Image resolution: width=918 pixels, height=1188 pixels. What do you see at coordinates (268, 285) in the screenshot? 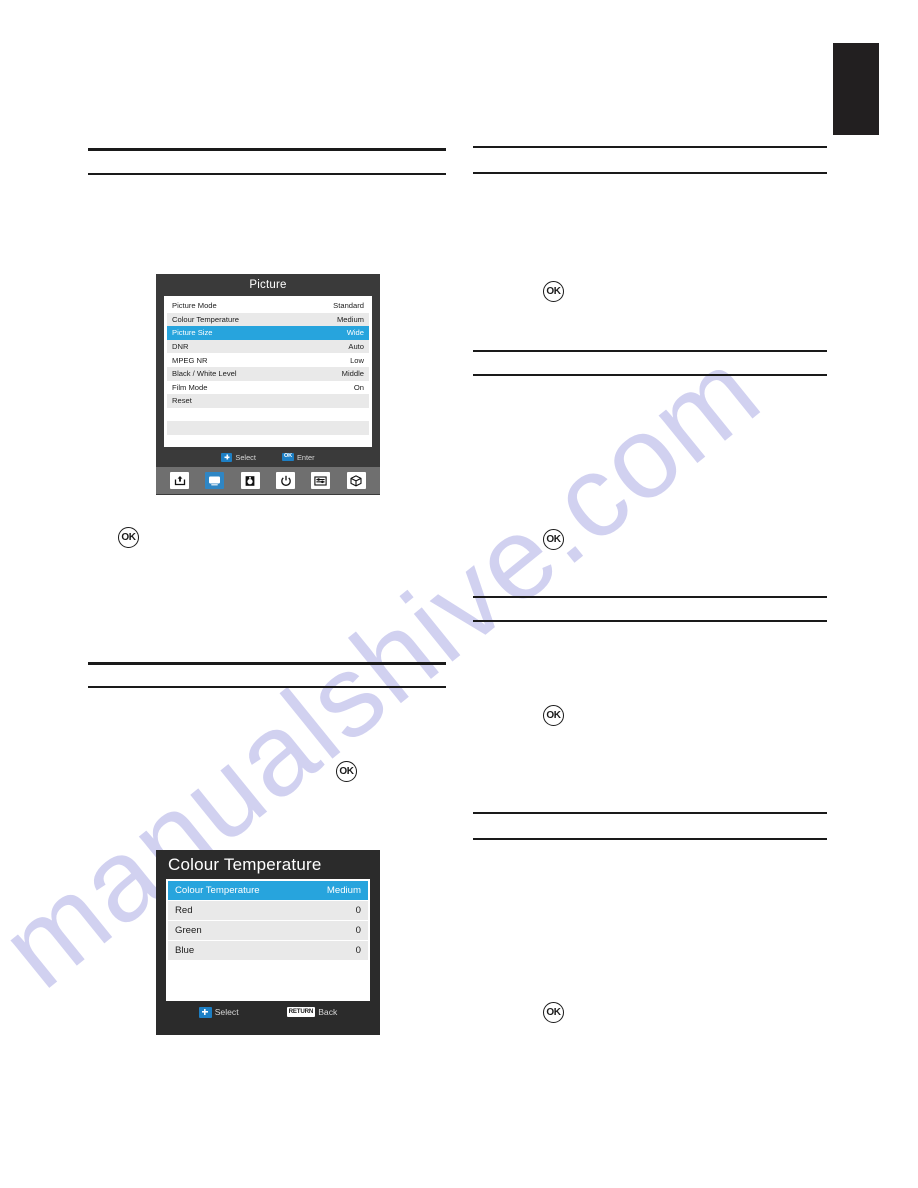
I see `picture-osd-title: Picture` at bounding box center [268, 285].